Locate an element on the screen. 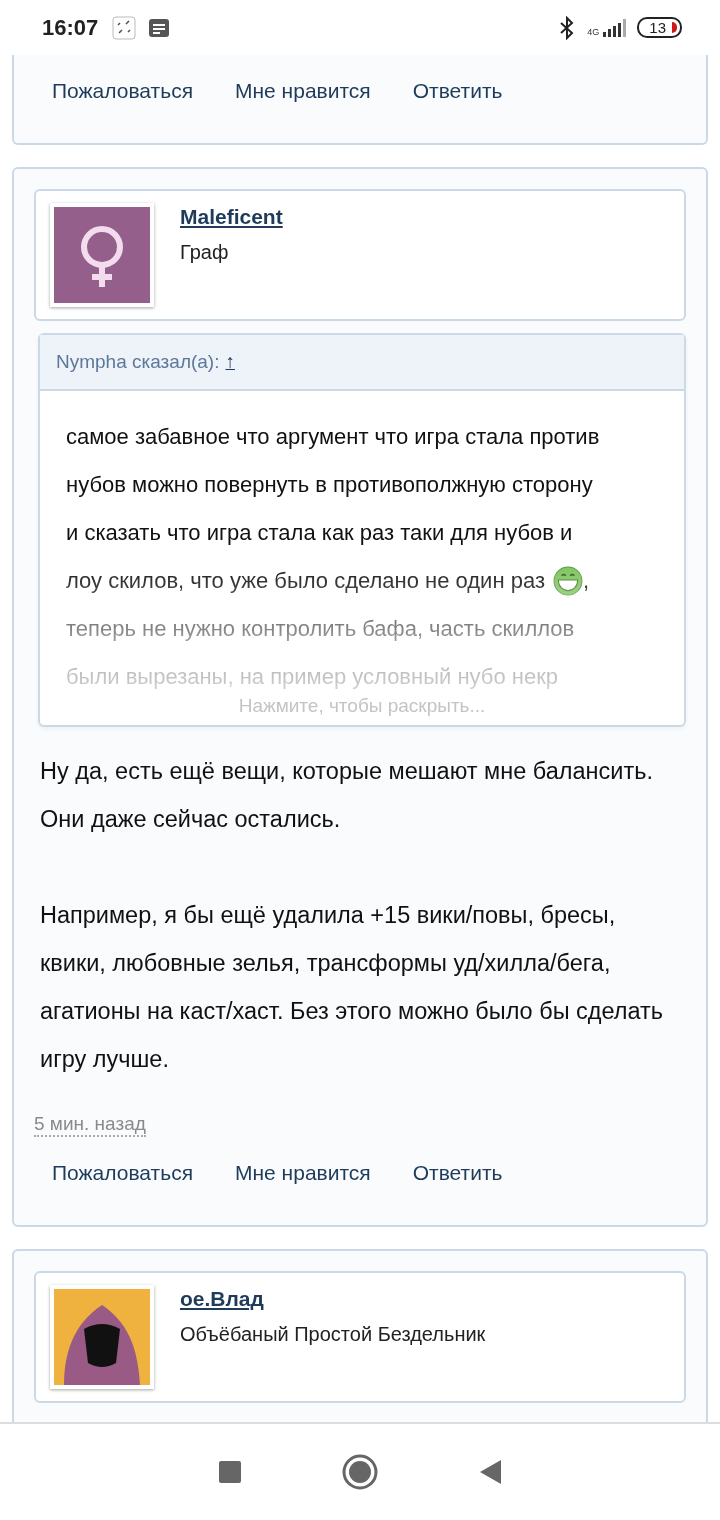 This screenshot has width=720, height=1520. post-text: Ну да, есть ещё вещи, которые мешают мне балансить. Они даже сейчас остались. is located at coordinates (347, 795).